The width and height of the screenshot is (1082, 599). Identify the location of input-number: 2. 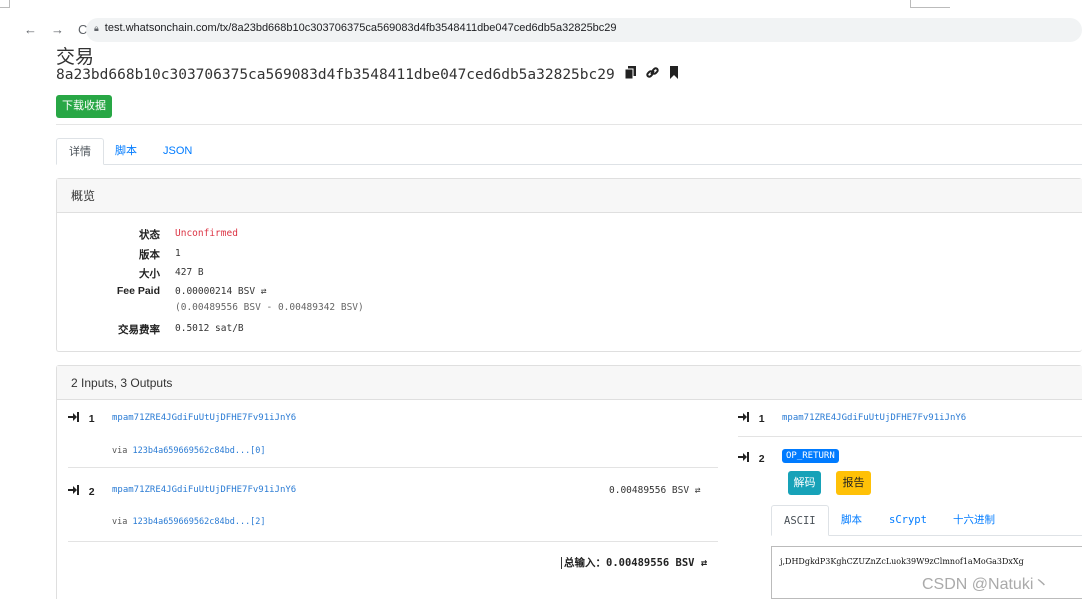
(91, 492).